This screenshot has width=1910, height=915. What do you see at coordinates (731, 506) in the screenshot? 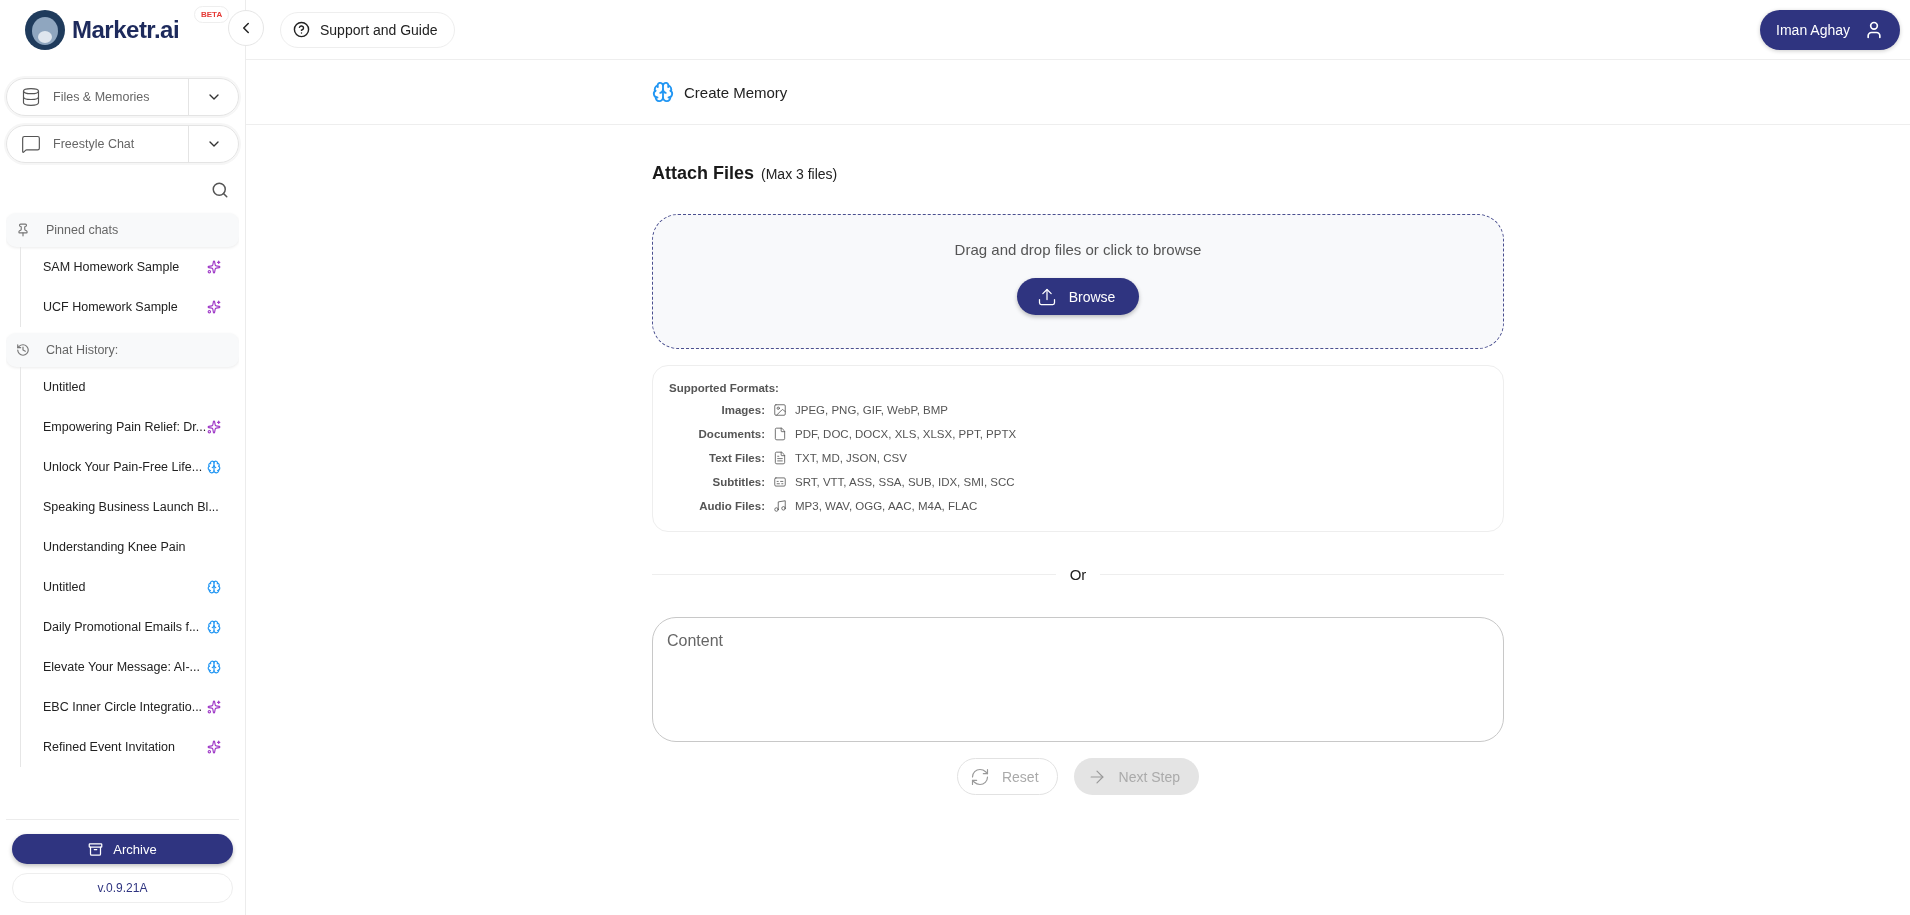
I see `format-label: Audio Files:` at bounding box center [731, 506].